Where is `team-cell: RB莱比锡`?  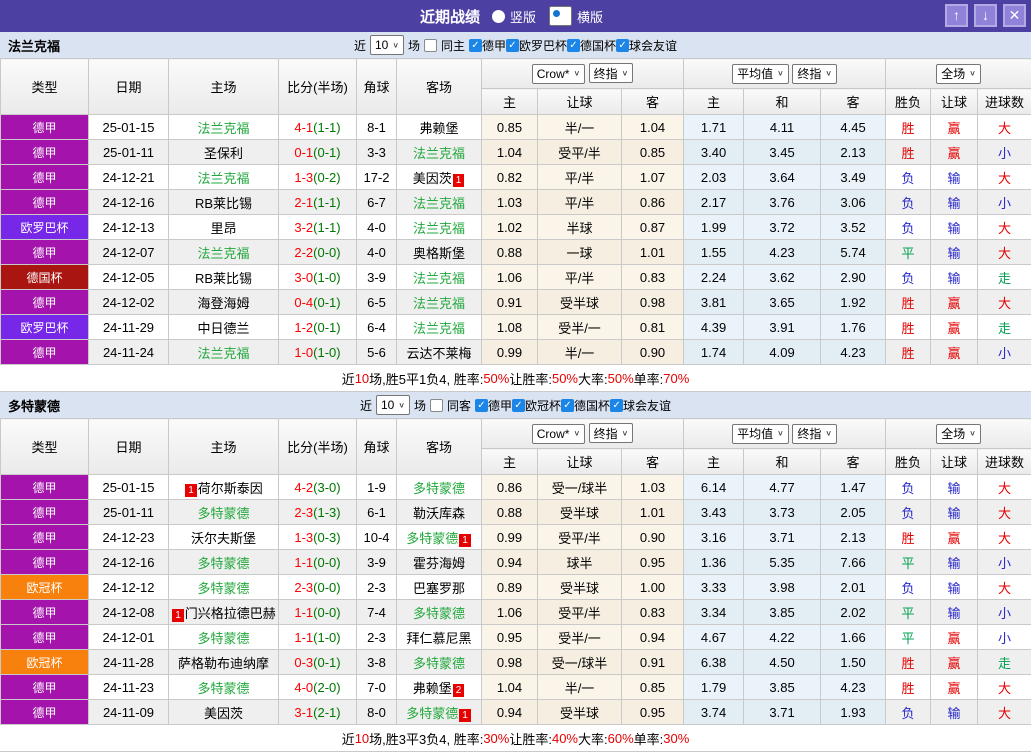
team-cell: RB莱比锡 is located at coordinates (224, 202).